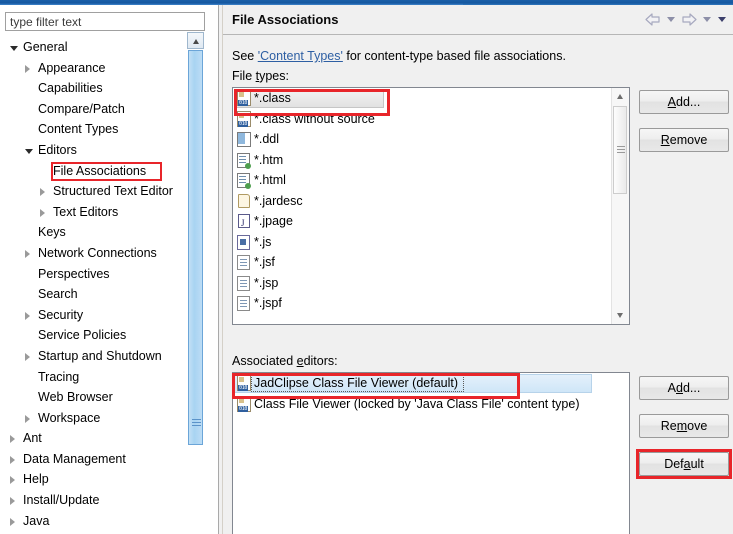 Image resolution: width=733 pixels, height=534 pixels. What do you see at coordinates (431, 139) in the screenshot?
I see `file-type-row: *.ddl` at bounding box center [431, 139].